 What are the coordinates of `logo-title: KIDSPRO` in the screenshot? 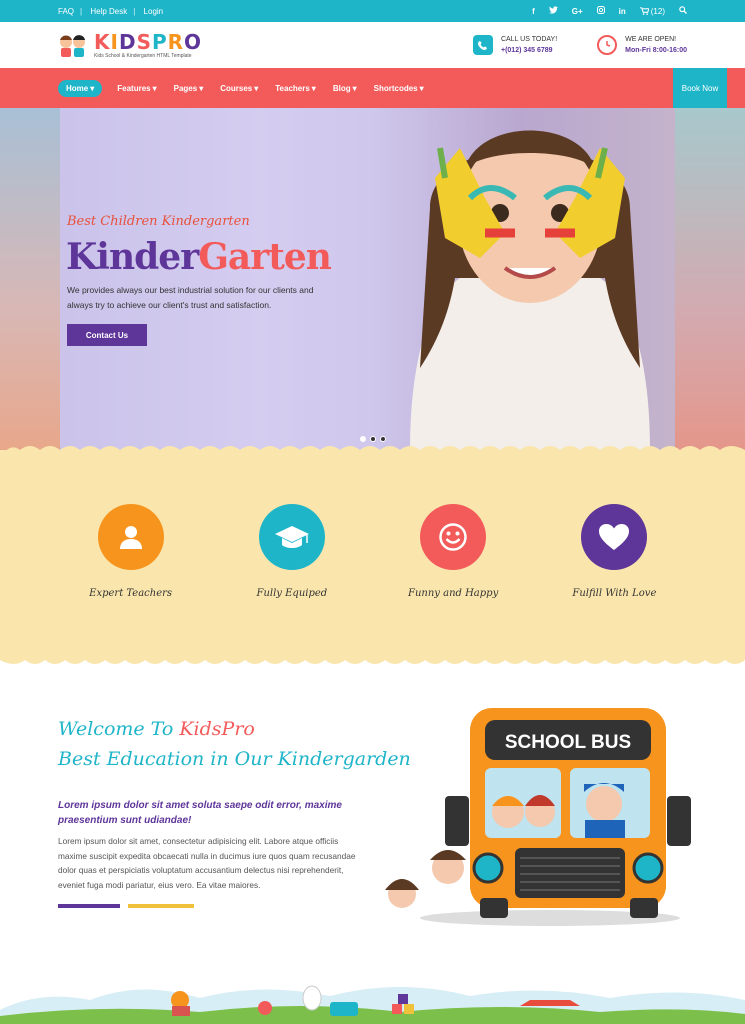 It's located at (148, 41).